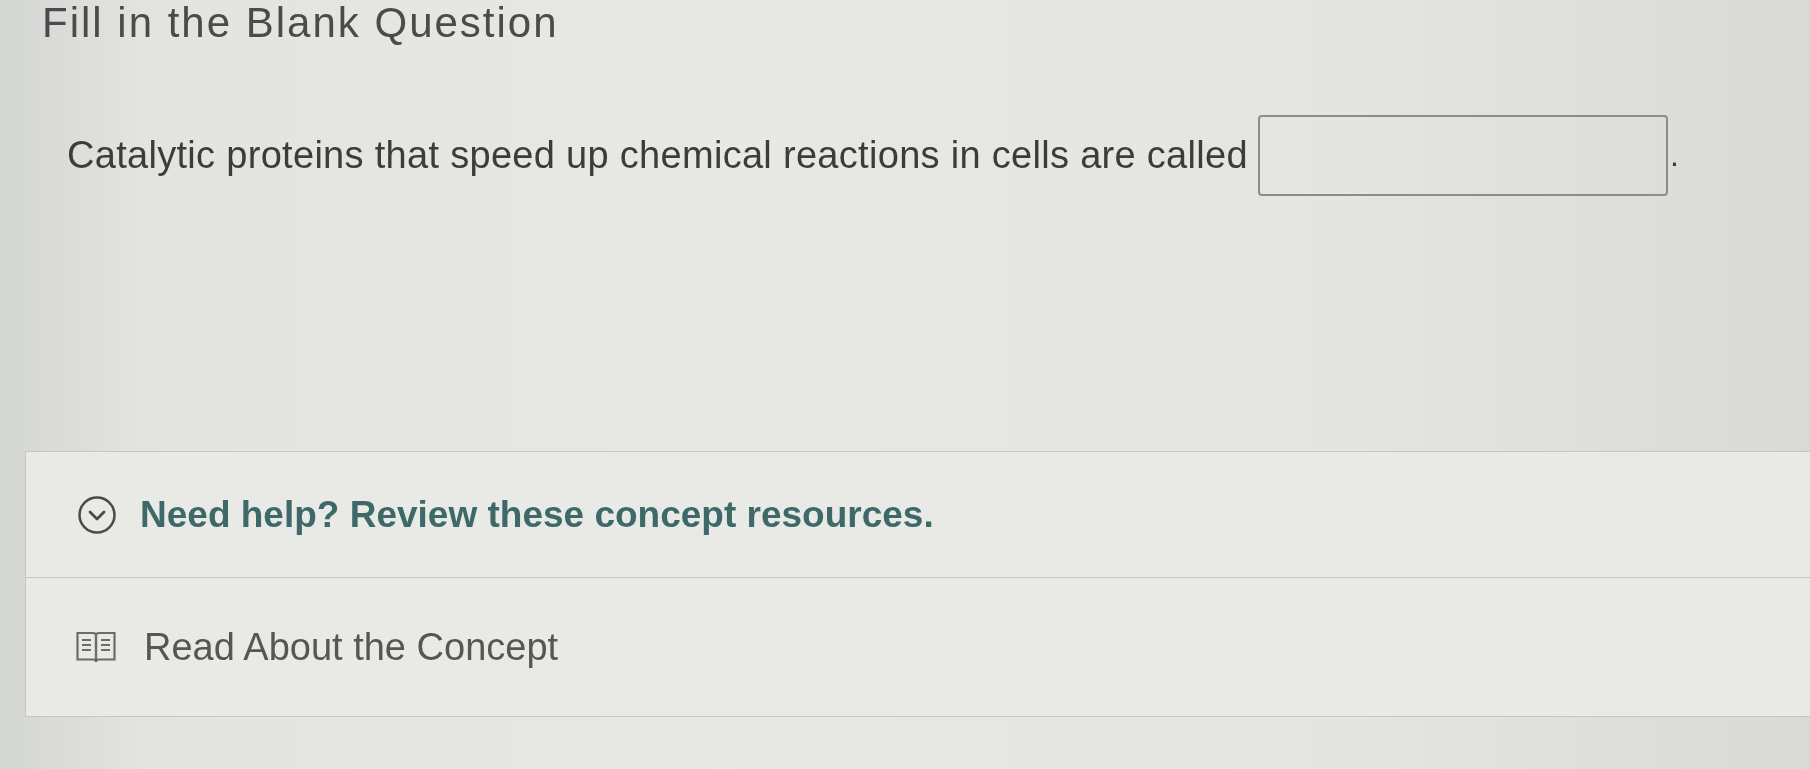 The image size is (1810, 769). Describe the element at coordinates (300, 23) in the screenshot. I see `page-title: Fill in the Blank Question` at that location.